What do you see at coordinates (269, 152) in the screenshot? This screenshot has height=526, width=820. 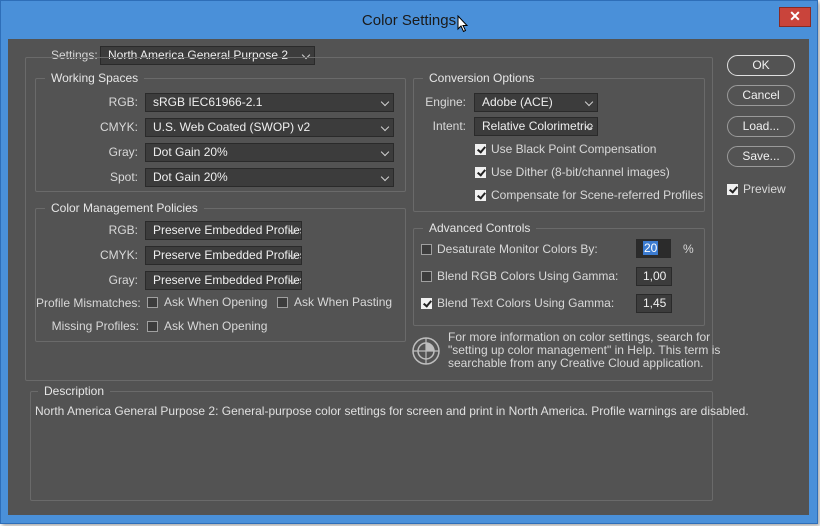 I see `ws-gray-dropdown: Dot Gain 20%` at bounding box center [269, 152].